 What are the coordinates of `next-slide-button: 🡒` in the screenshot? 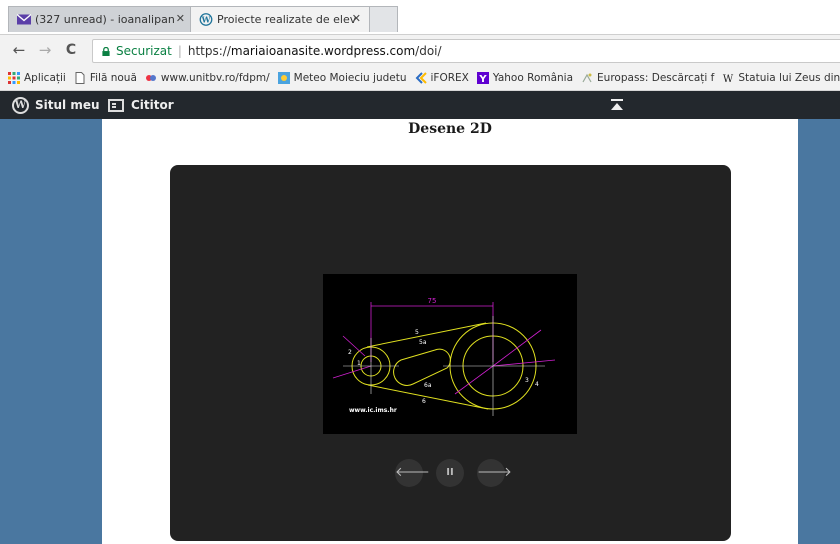 It's located at (494, 473).